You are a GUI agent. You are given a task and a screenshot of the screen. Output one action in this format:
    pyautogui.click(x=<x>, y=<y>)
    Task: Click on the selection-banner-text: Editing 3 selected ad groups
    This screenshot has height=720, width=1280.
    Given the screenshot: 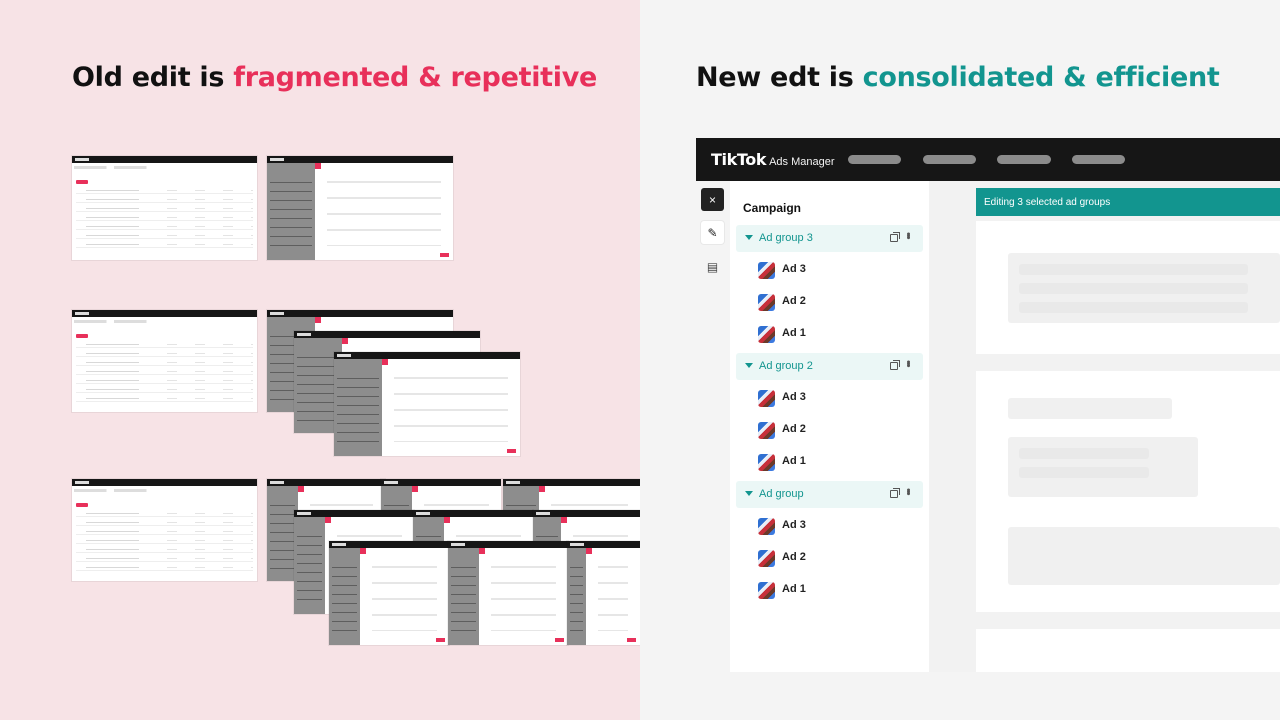 What is the action you would take?
    pyautogui.click(x=1047, y=202)
    